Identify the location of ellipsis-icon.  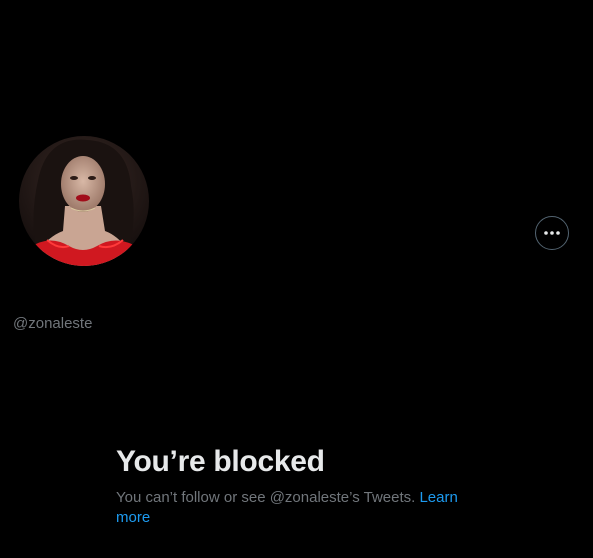
(552, 233).